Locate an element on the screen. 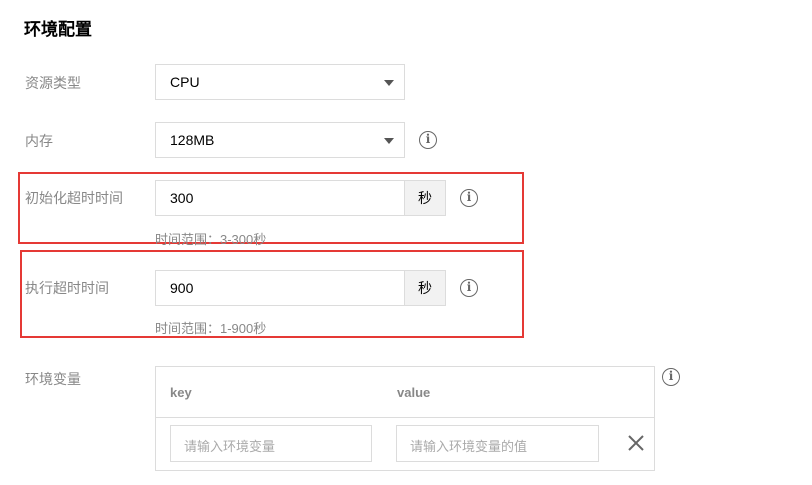 The width and height of the screenshot is (812, 485). memory-label: 内存 is located at coordinates (39, 141).